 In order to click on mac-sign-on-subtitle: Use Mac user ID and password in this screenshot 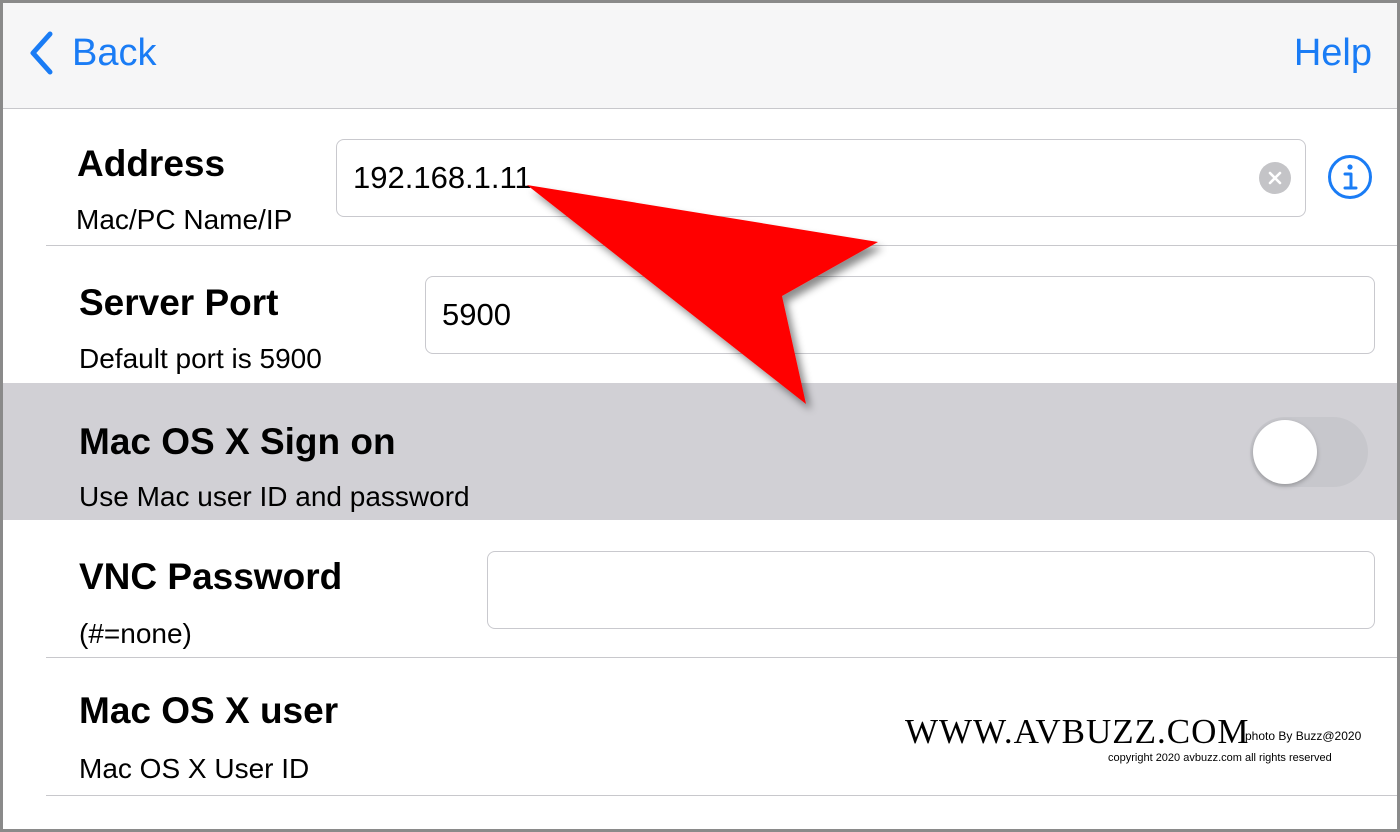, I will do `click(274, 496)`.